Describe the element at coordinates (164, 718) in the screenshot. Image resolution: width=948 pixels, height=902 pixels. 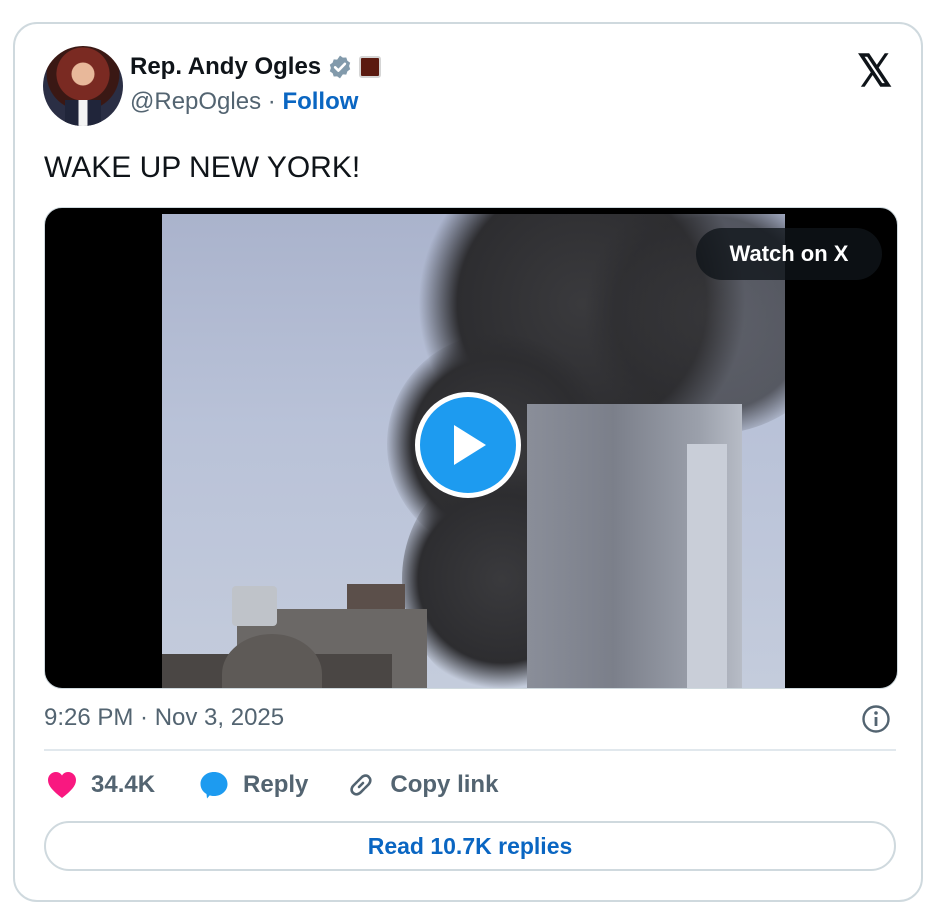
I see `tweet-timestamp: 9:26 PM · Nov 3, 2025` at that location.